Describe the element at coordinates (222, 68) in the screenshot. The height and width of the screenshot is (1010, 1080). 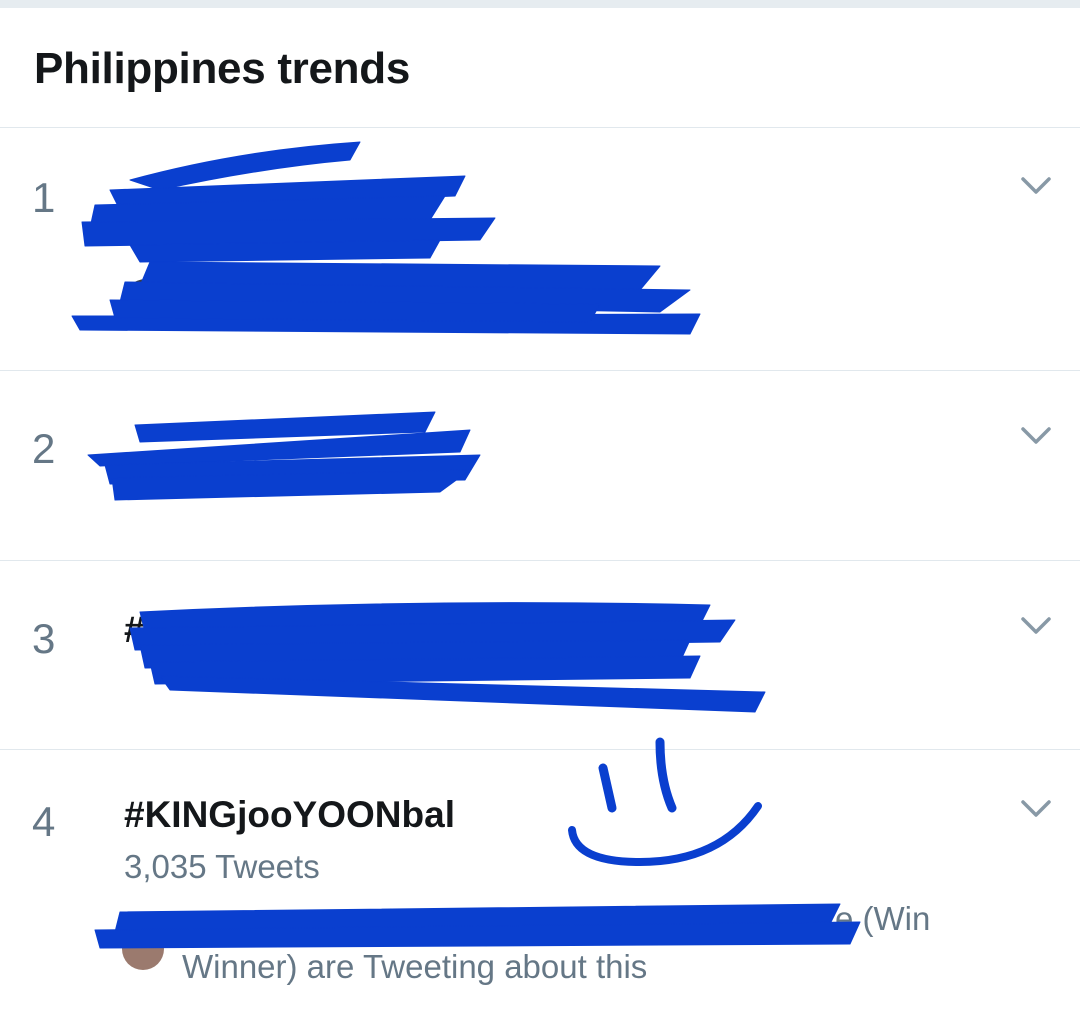
I see `page-title: Philippines trends` at that location.